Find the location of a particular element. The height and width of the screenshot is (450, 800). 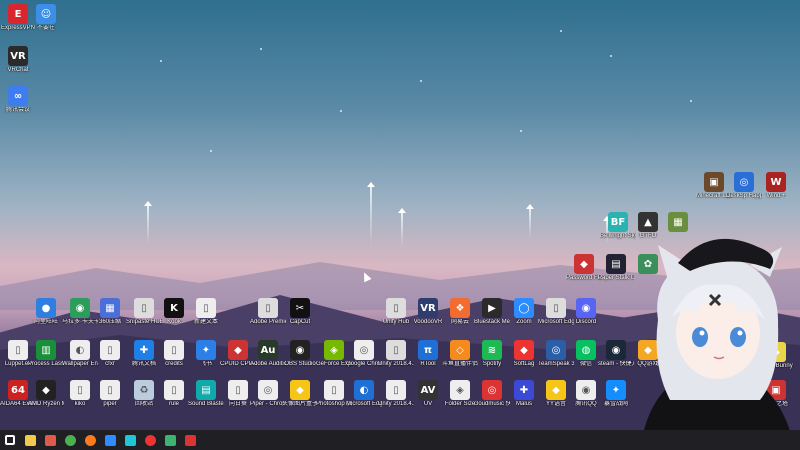

desktop-icon-label: 暴雪战网 is located at coordinates (615, 404).